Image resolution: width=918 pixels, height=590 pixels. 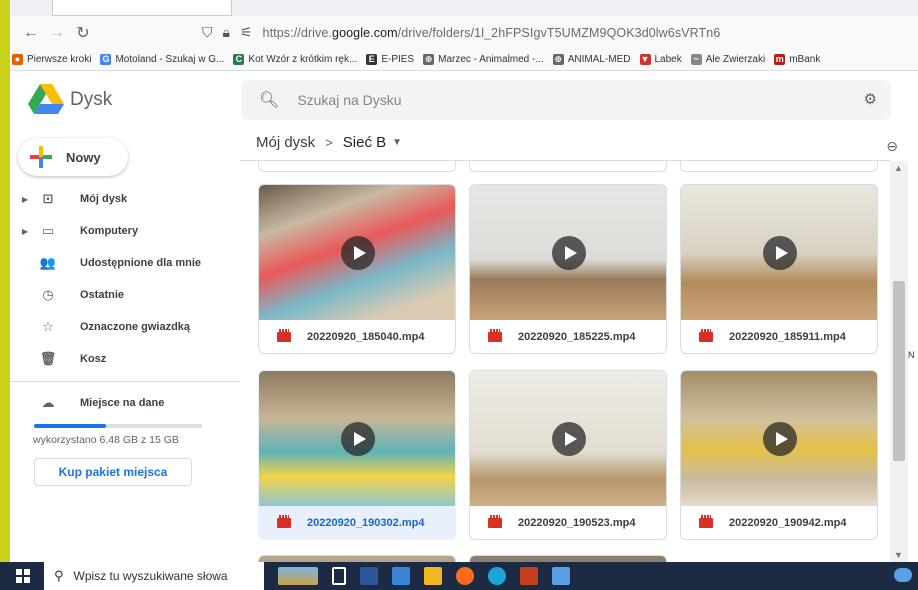 I want to click on windows-start-icon, so click(x=23, y=576).